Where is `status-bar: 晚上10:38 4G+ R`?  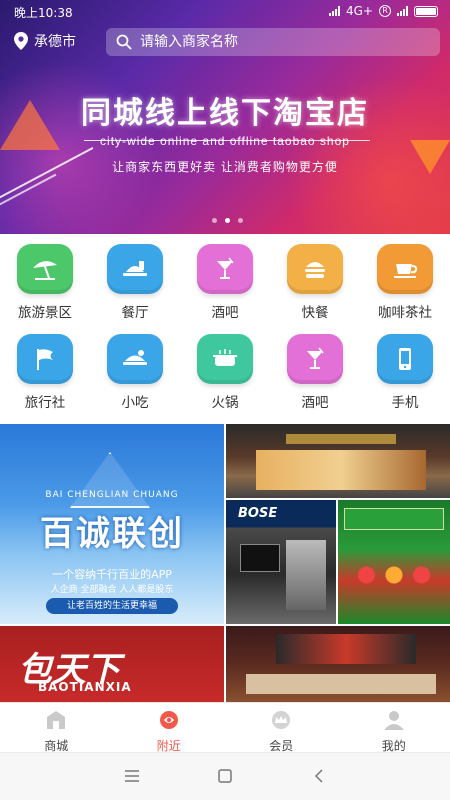 status-bar: 晚上10:38 4G+ R is located at coordinates (225, 12).